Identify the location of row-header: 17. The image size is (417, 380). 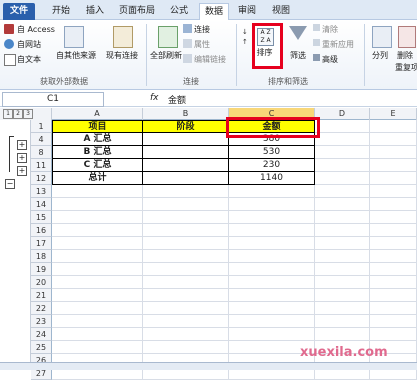
(41, 243).